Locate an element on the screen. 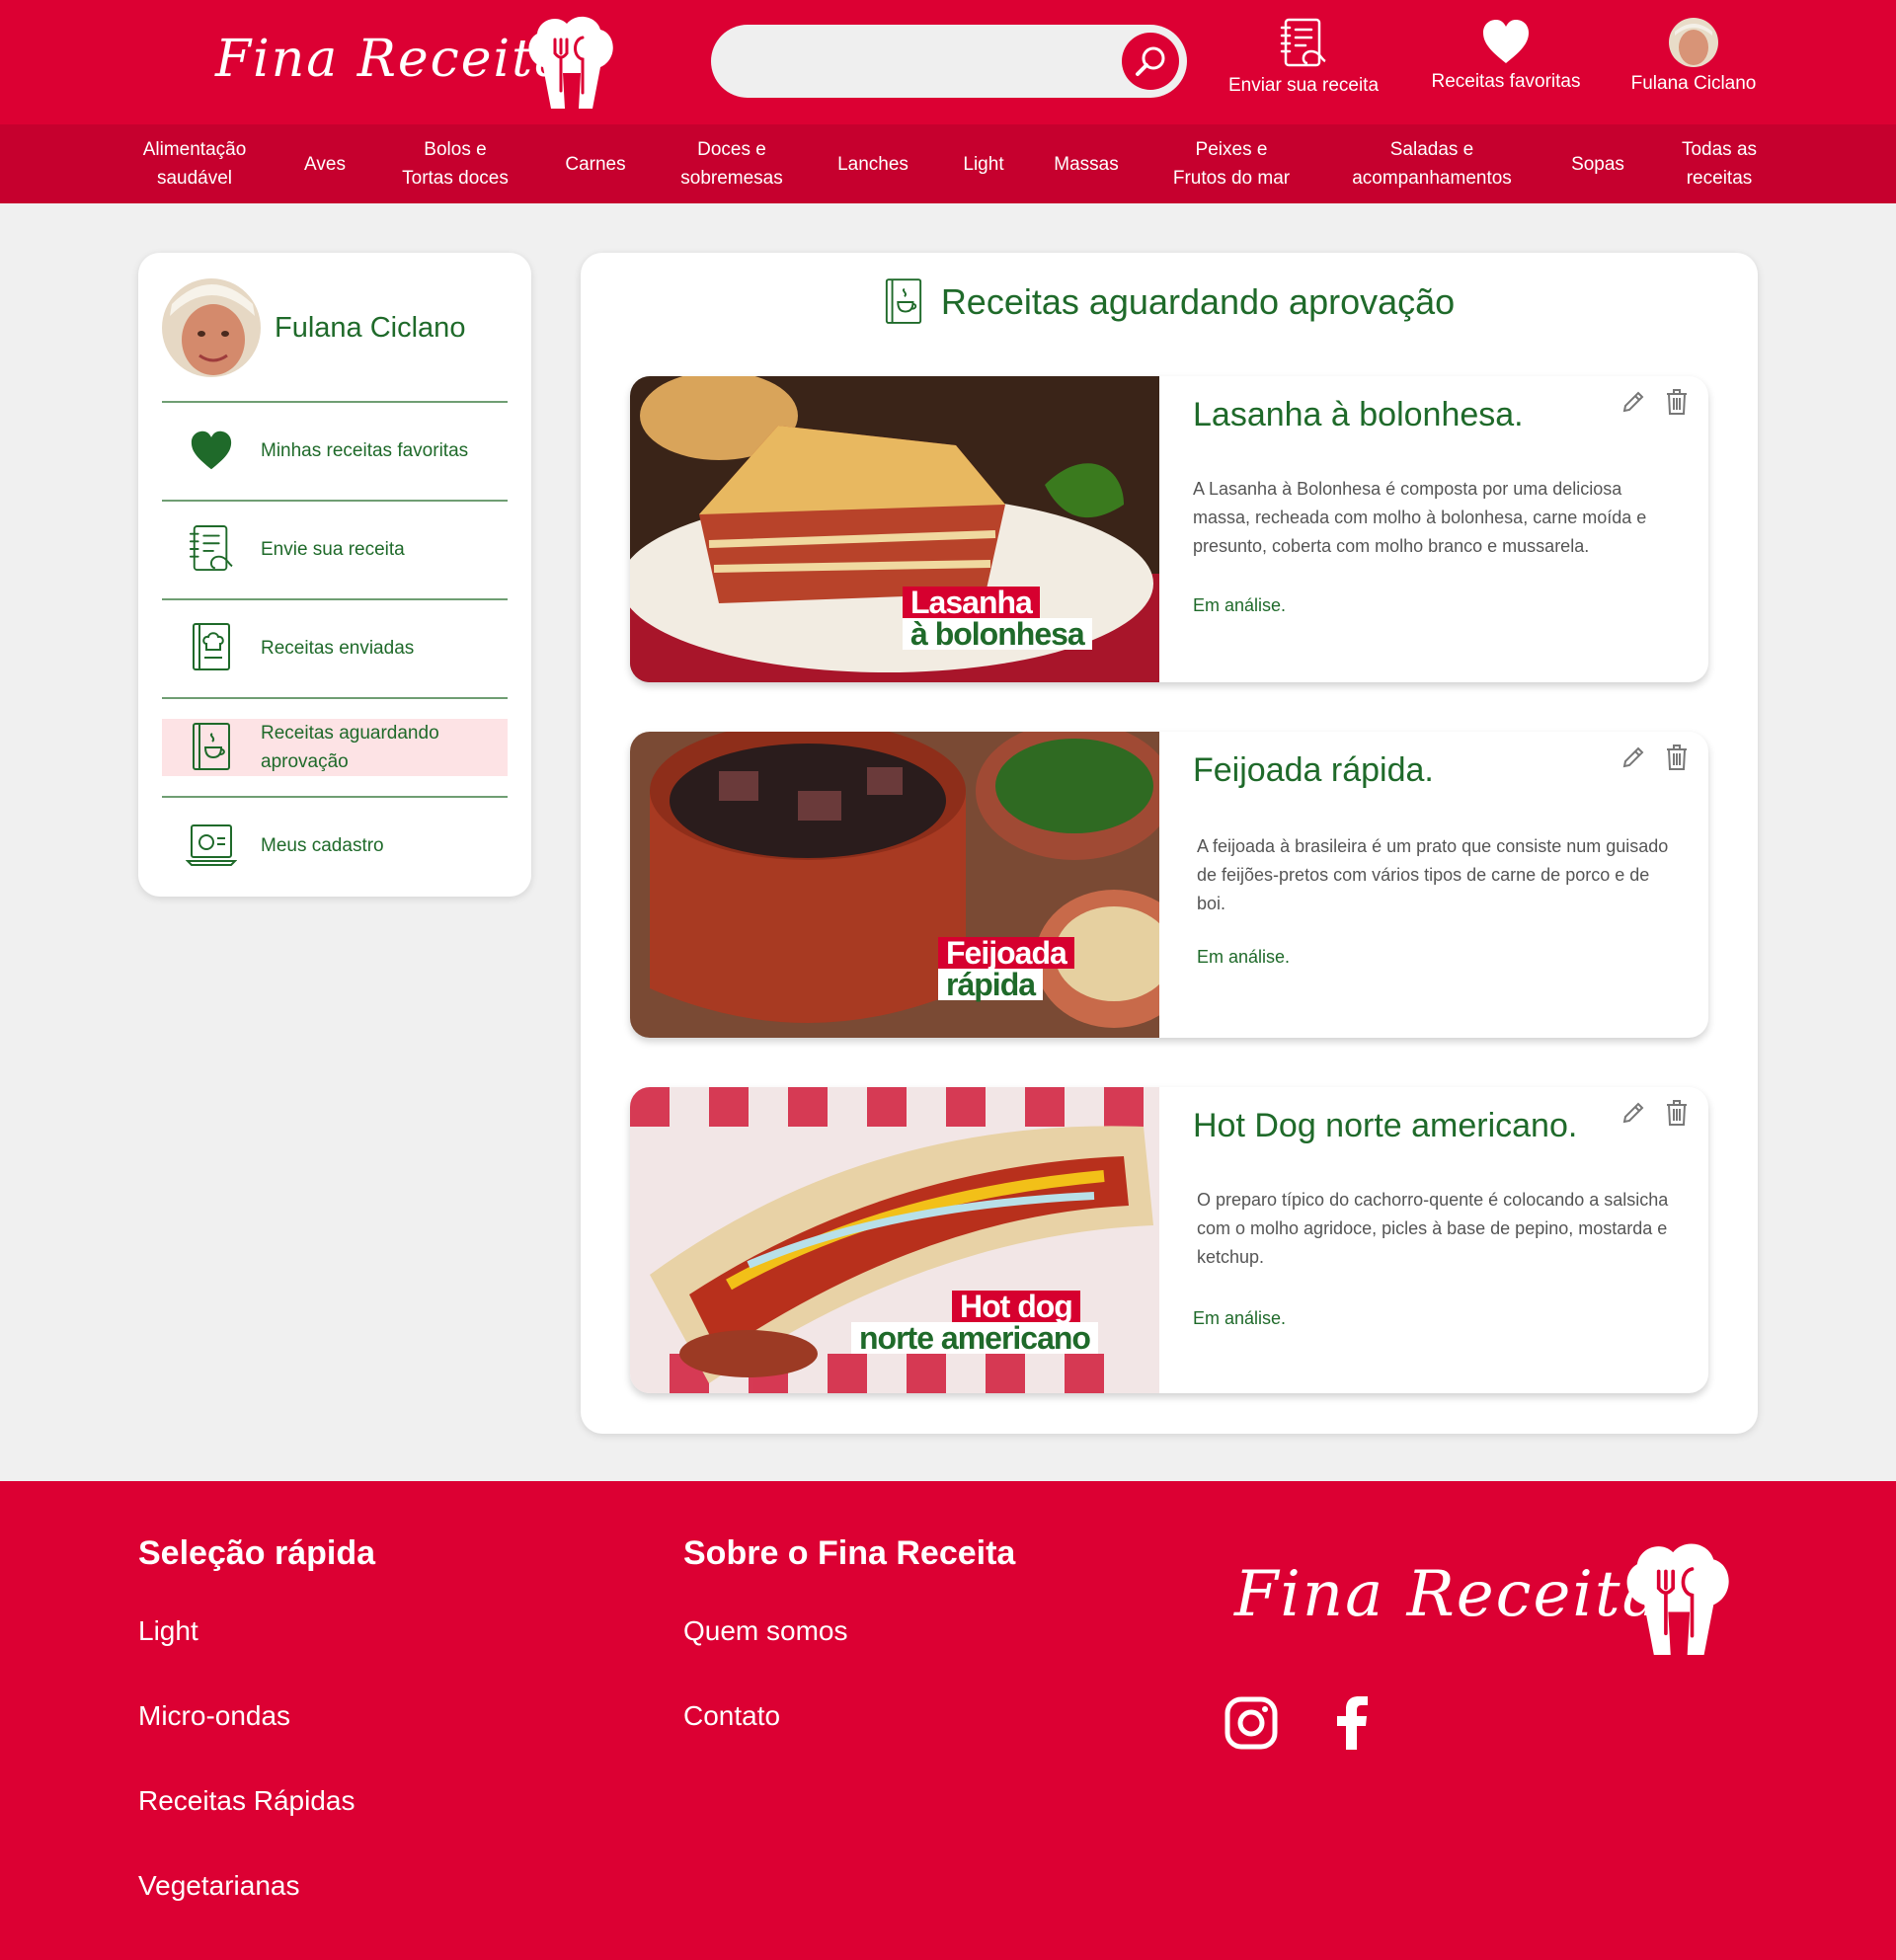  submit-recipe-label: Enviar sua receita is located at coordinates (1303, 85).